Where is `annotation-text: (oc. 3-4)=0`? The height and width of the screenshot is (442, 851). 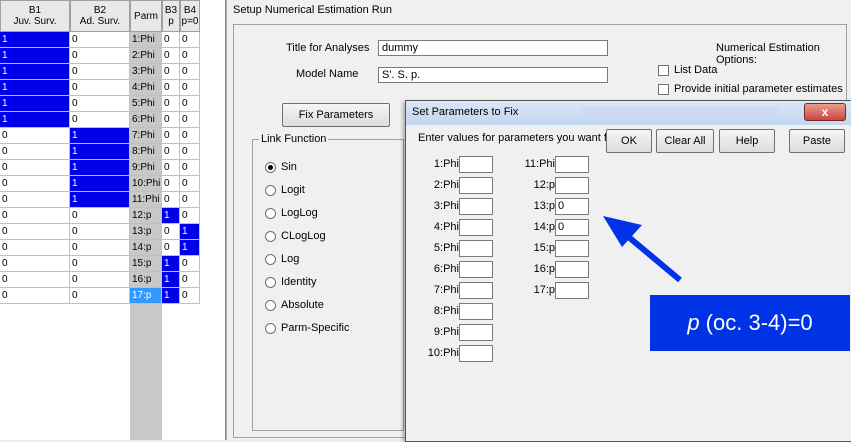 annotation-text: (oc. 3-4)=0 is located at coordinates (756, 322).